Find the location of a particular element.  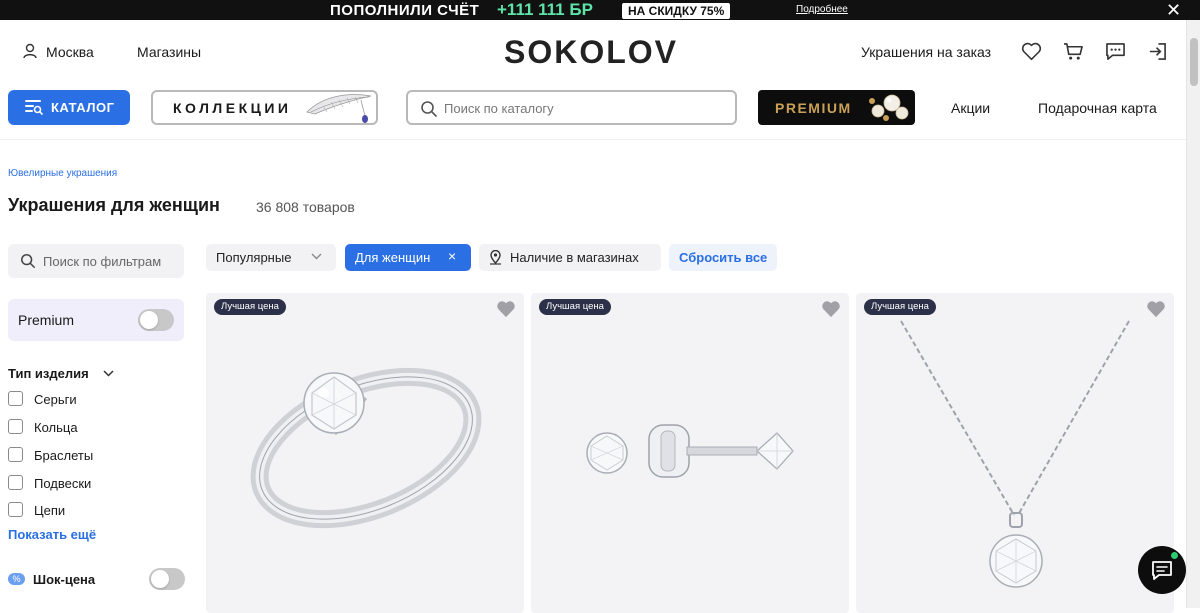

filter-search is located at coordinates (96, 261).